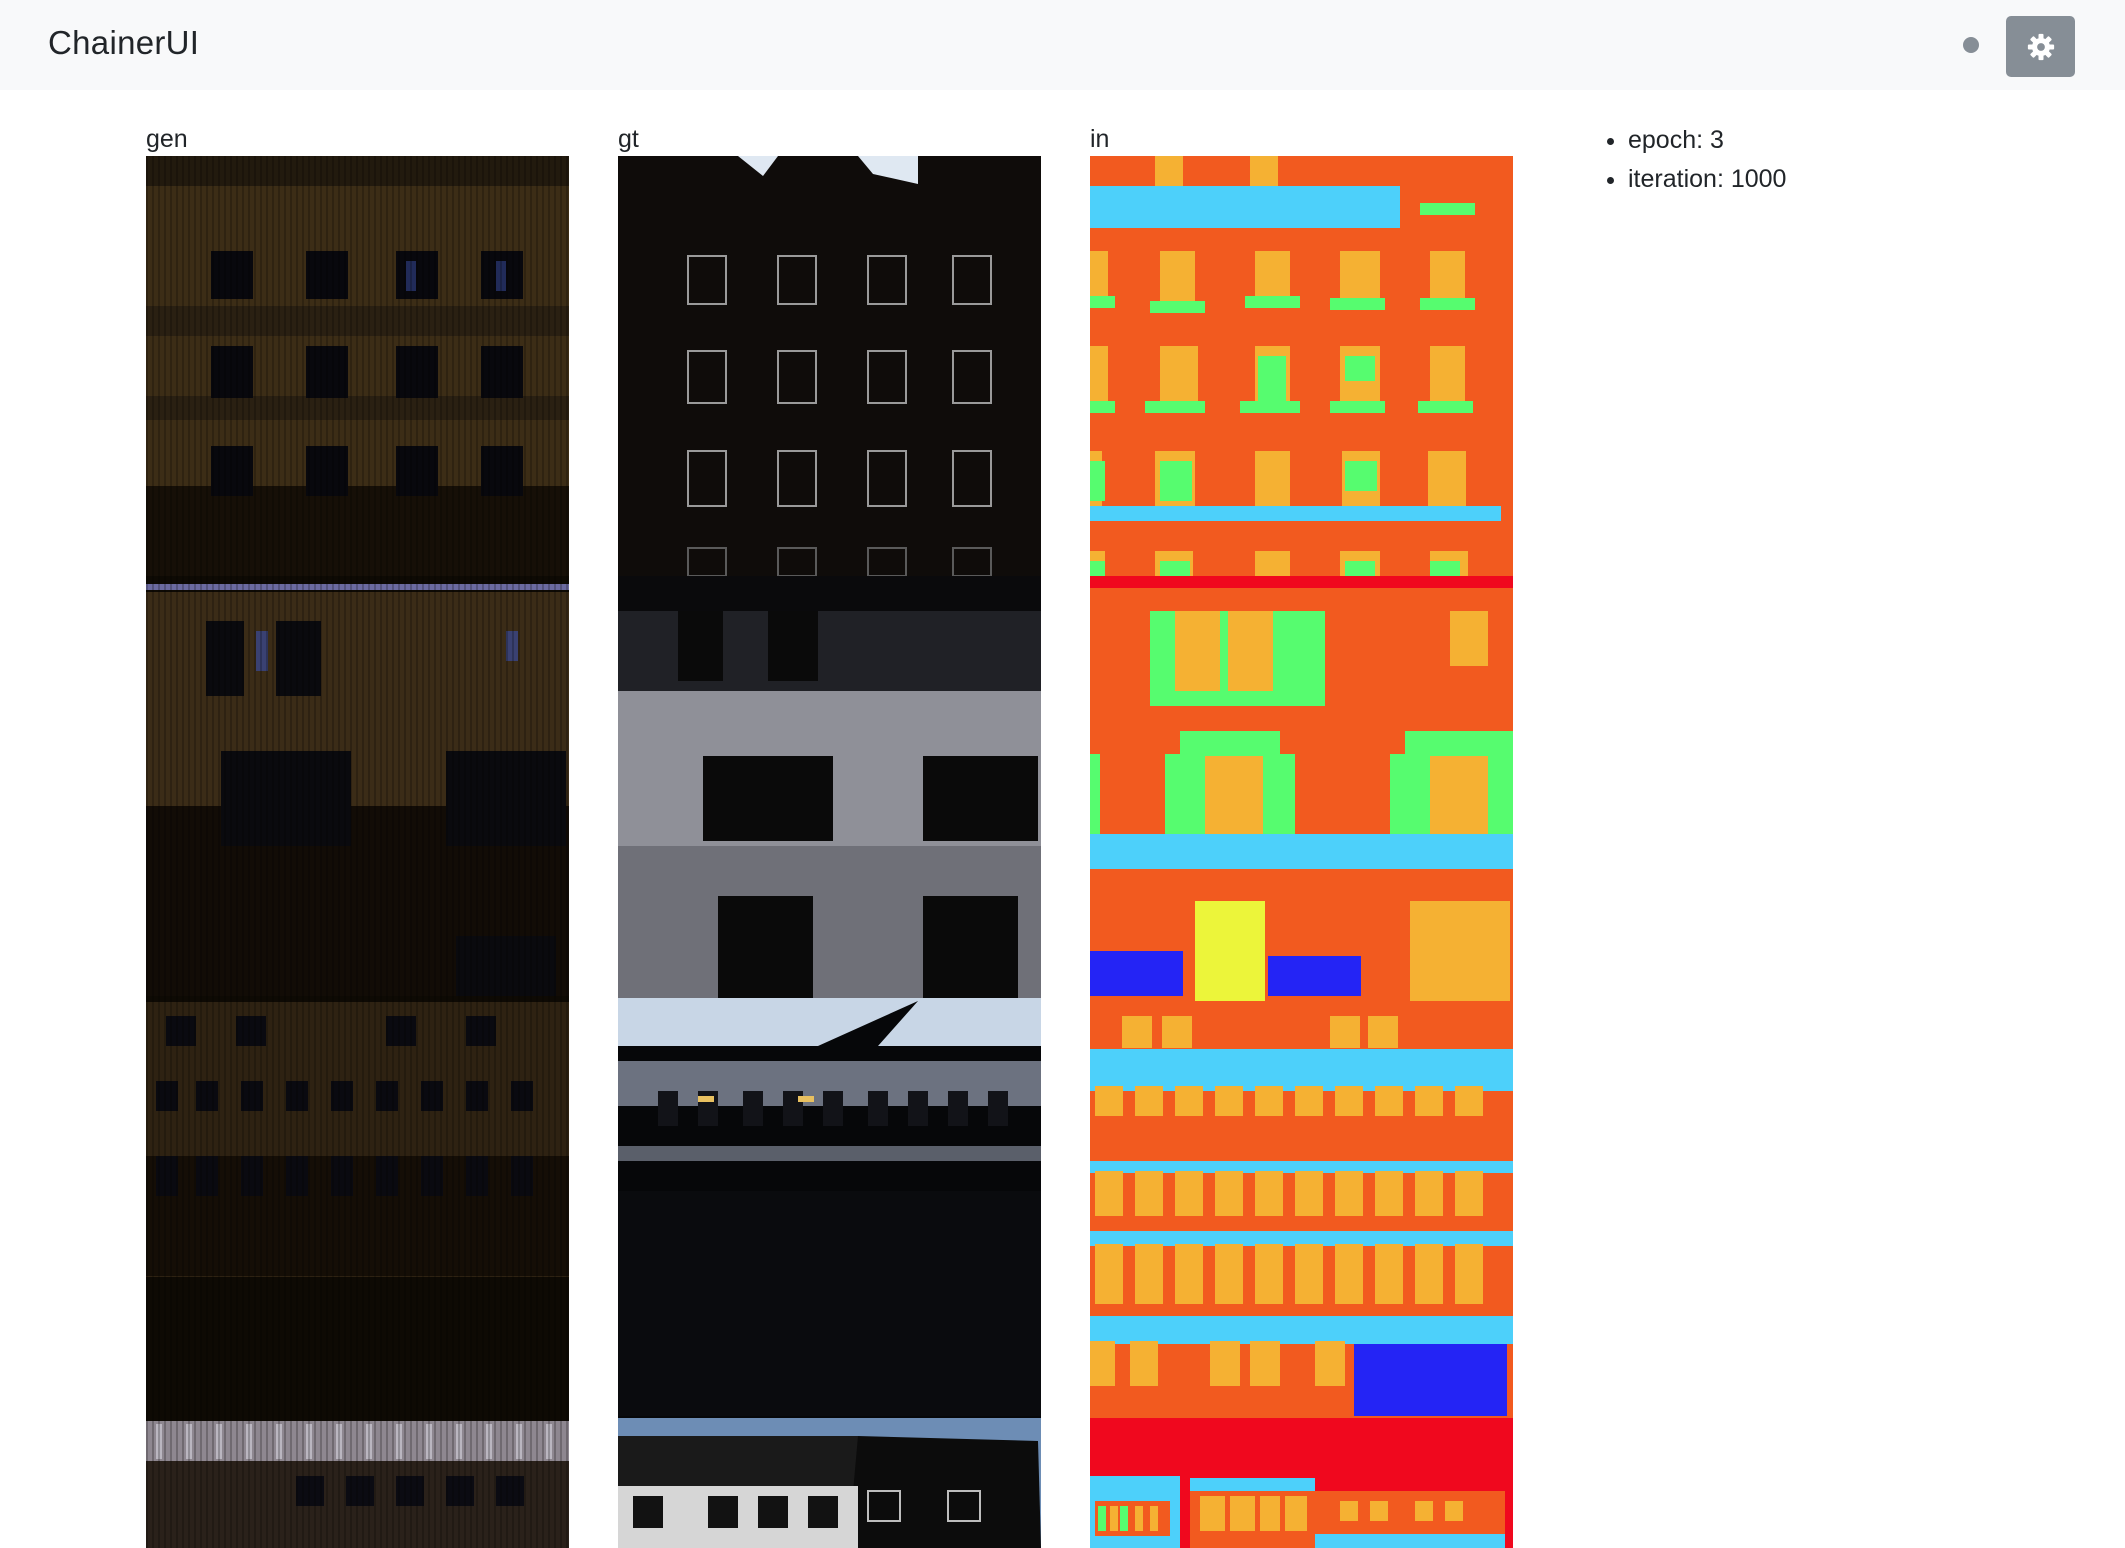 The width and height of the screenshot is (2125, 1548). What do you see at coordinates (167, 139) in the screenshot?
I see `column-label-gen: gen` at bounding box center [167, 139].